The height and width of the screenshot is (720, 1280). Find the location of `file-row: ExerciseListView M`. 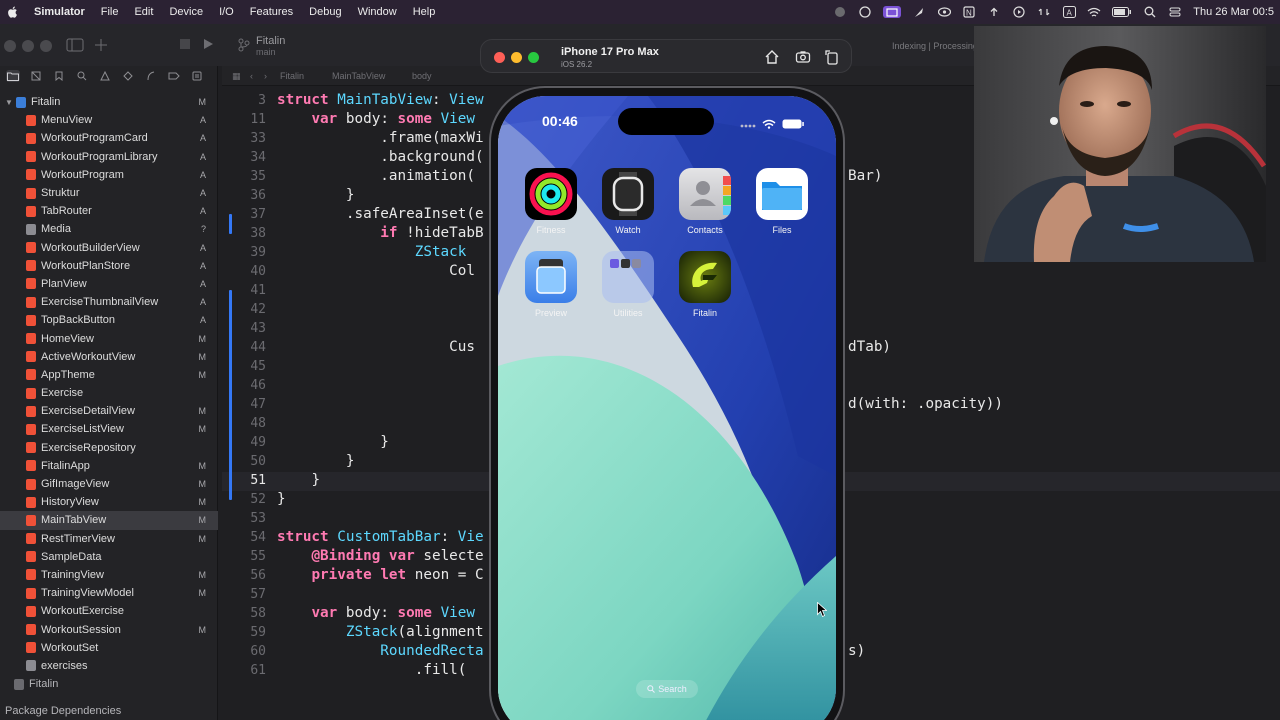

file-row: ExerciseListView M is located at coordinates (109, 429).